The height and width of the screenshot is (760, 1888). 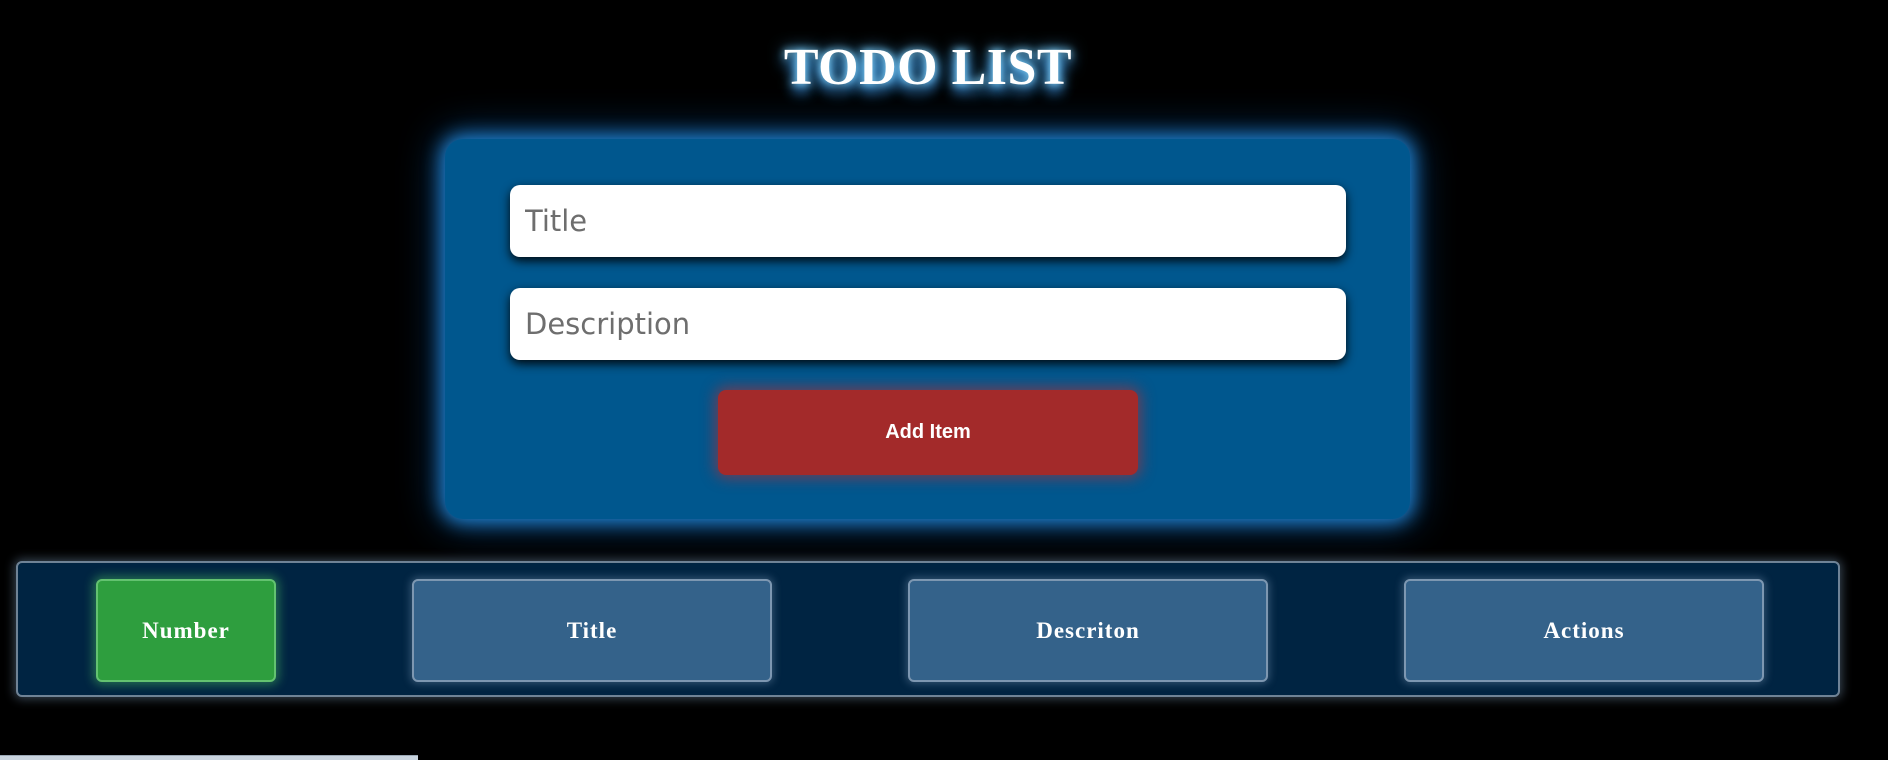 I want to click on title-input, so click(x=928, y=221).